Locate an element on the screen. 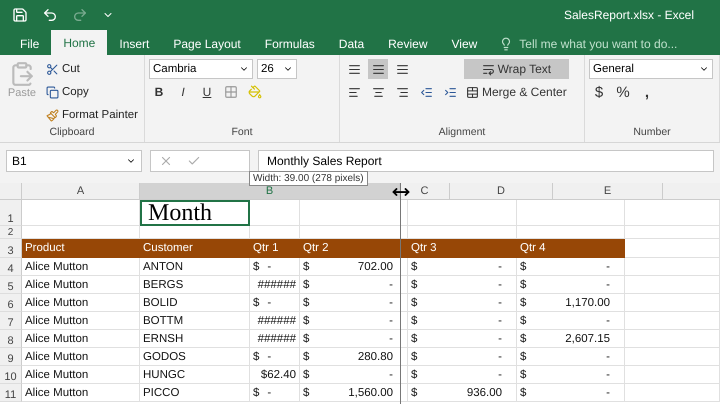 Image resolution: width=720 pixels, height=404 pixels. undo-icon is located at coordinates (50, 15).